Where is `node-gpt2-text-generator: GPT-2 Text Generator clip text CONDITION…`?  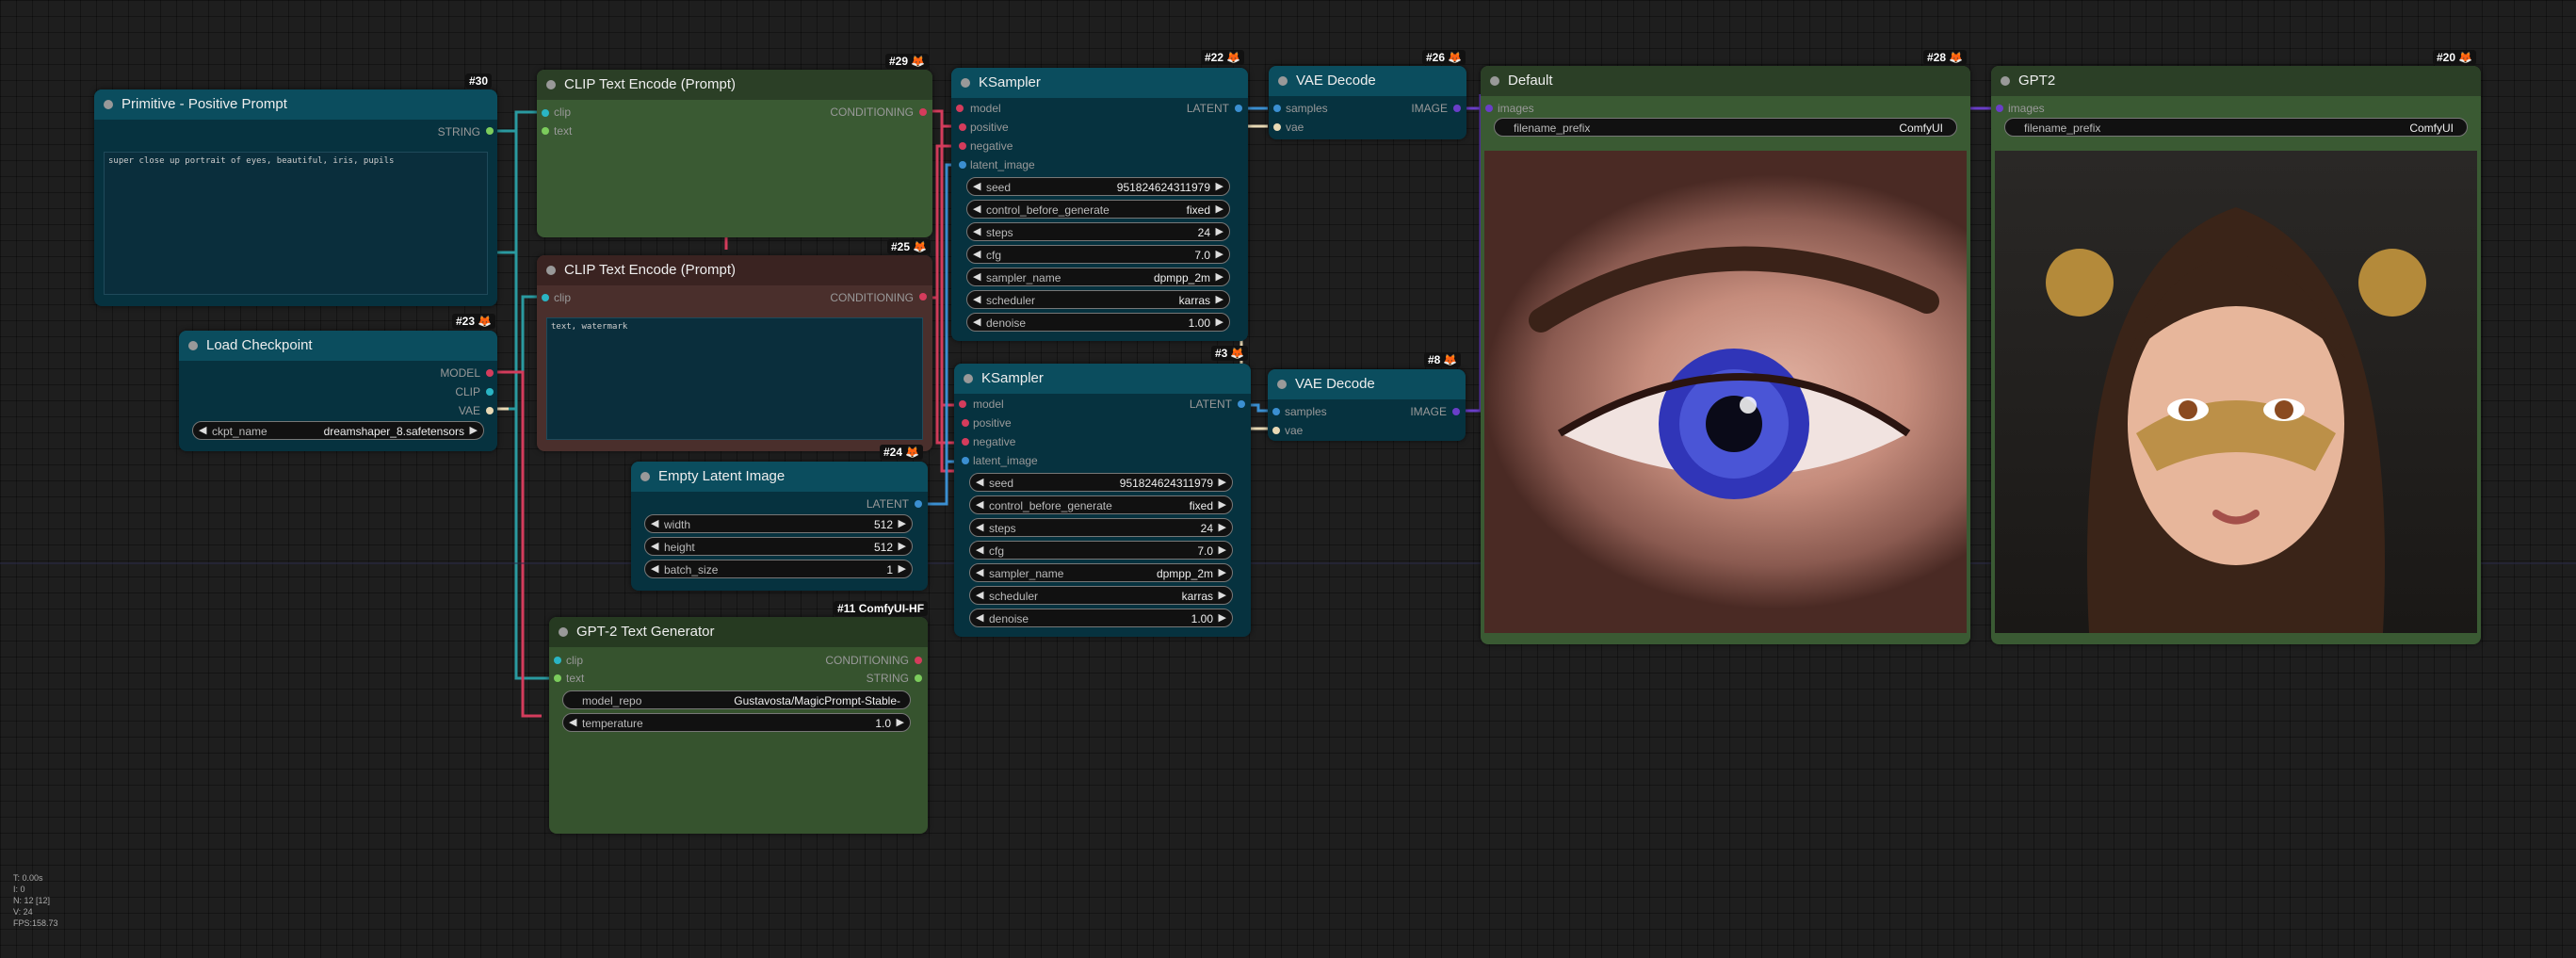
node-gpt2-text-generator: GPT-2 Text Generator clip text CONDITION… is located at coordinates (738, 725).